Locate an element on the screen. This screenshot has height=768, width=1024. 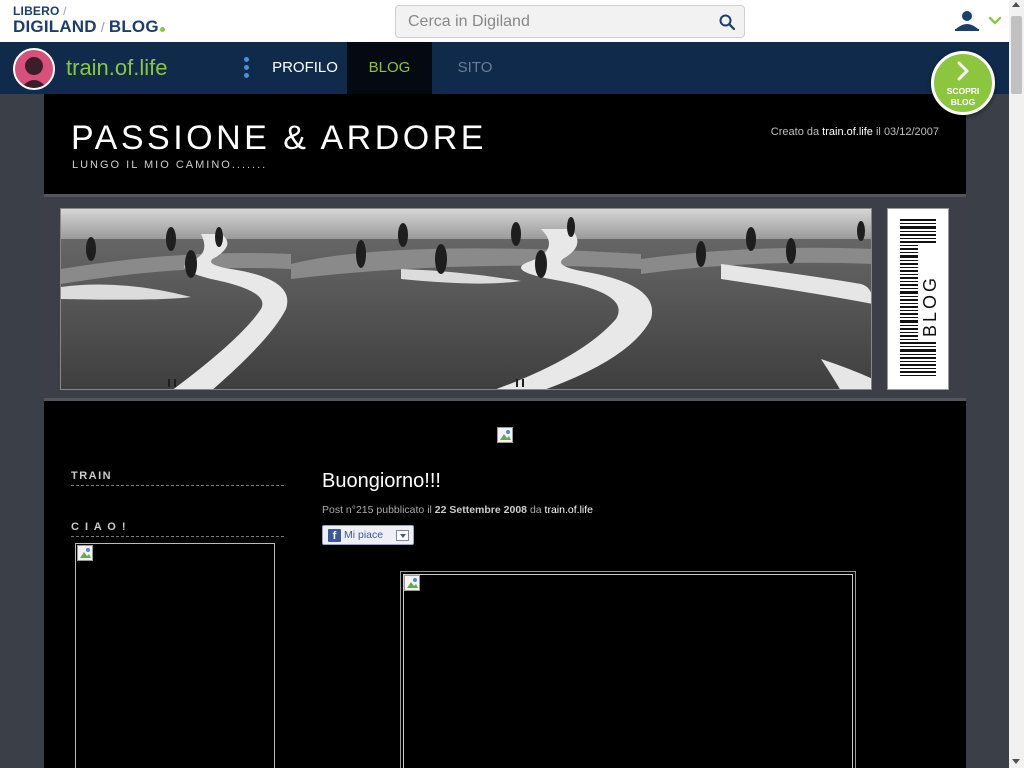
discover-blog-button: SCOPRI BLOG is located at coordinates (963, 83).